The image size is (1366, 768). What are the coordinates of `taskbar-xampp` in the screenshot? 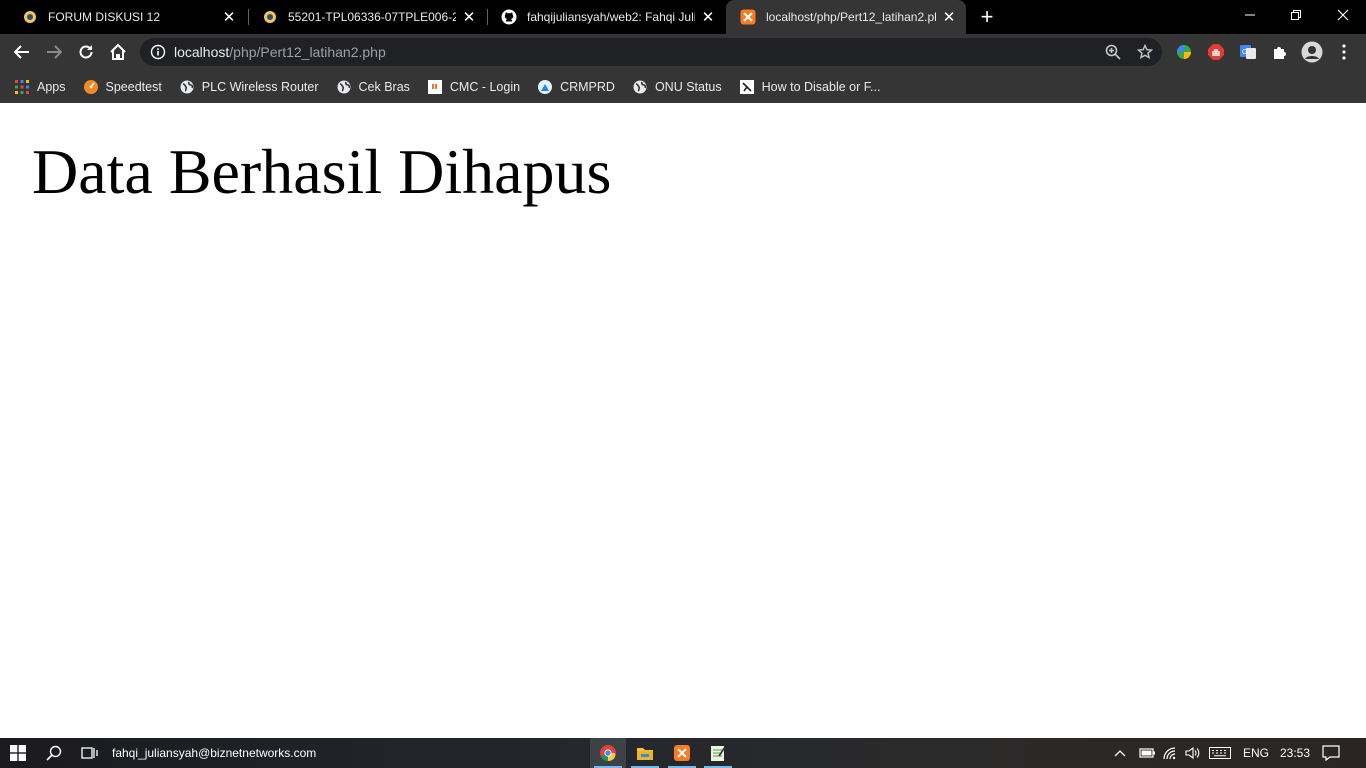 It's located at (682, 753).